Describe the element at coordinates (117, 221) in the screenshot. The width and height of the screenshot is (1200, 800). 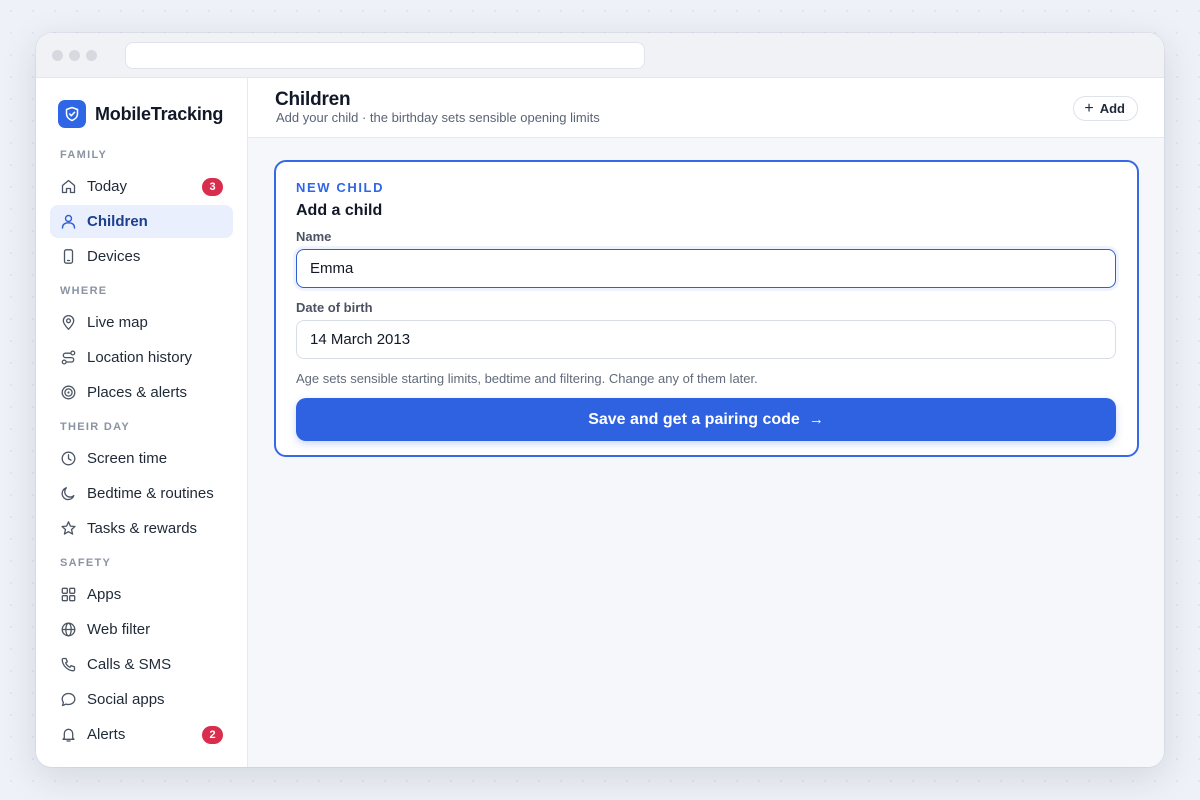
I see `sidebar-item-label: Children` at that location.